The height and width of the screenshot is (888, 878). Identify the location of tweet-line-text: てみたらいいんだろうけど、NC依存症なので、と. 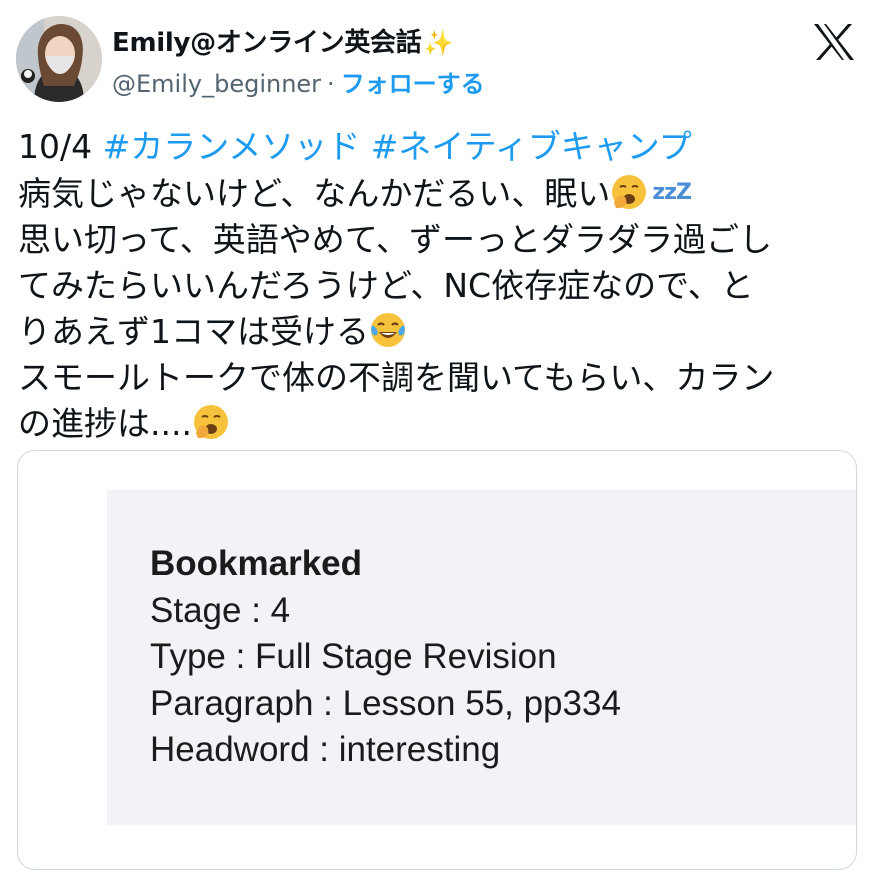
(386, 285).